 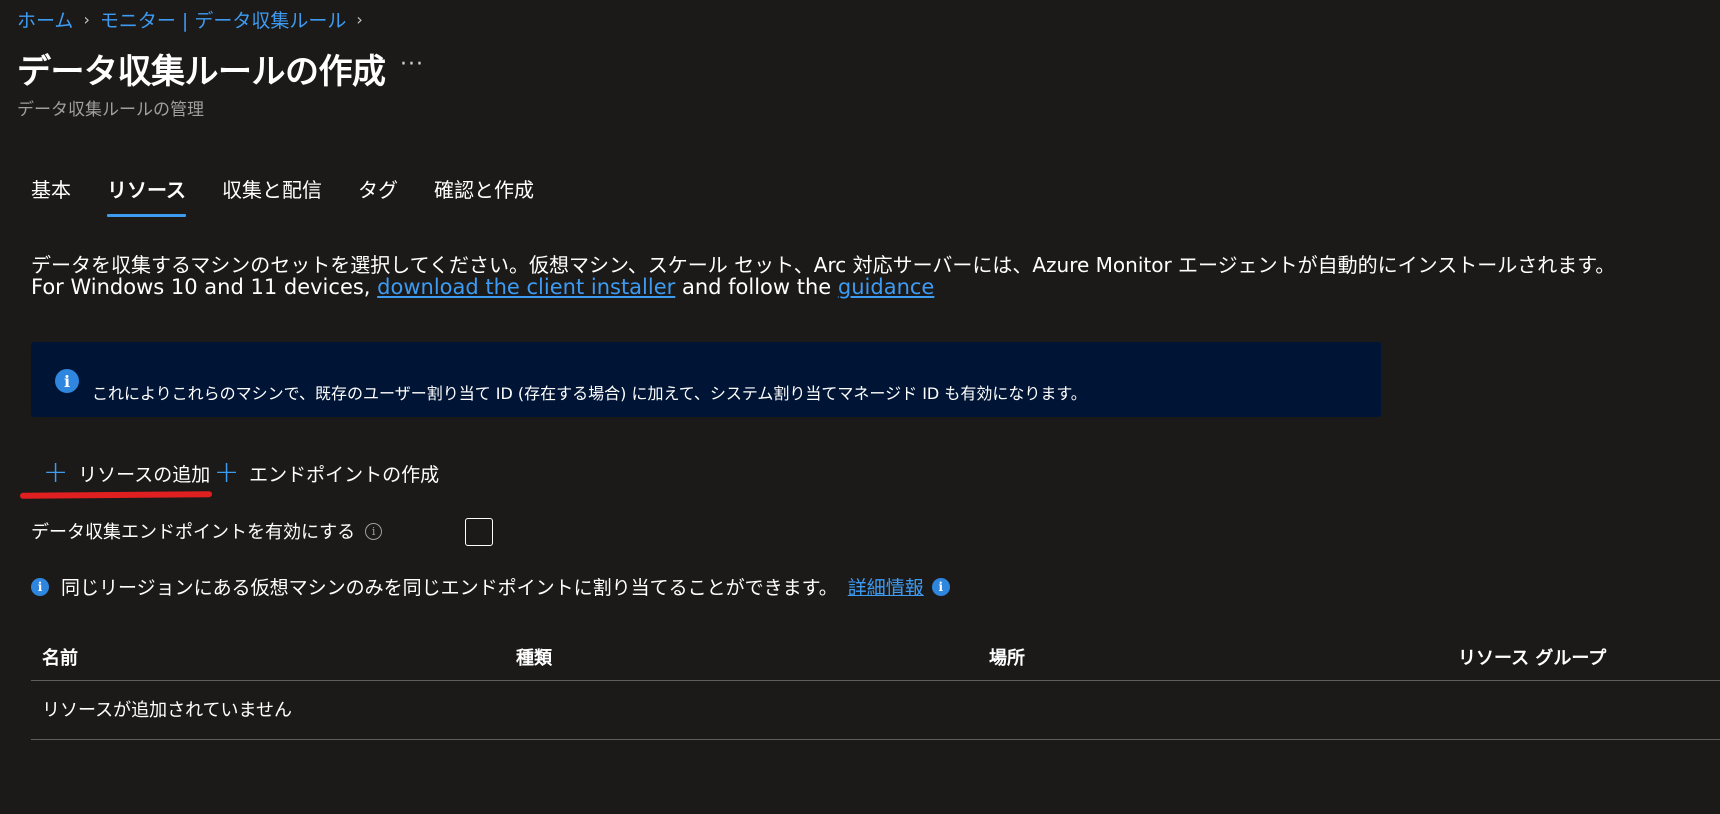 What do you see at coordinates (344, 474) in the screenshot?
I see `create-endpoint-label: エンドポイントの作成` at bounding box center [344, 474].